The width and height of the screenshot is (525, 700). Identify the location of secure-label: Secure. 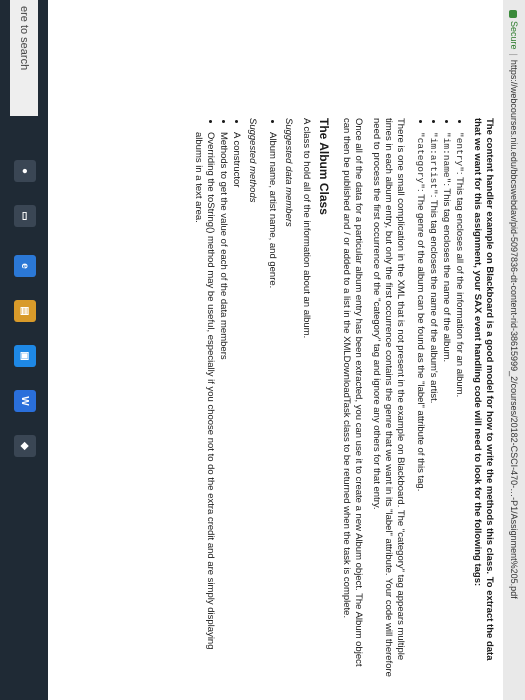
(514, 35).